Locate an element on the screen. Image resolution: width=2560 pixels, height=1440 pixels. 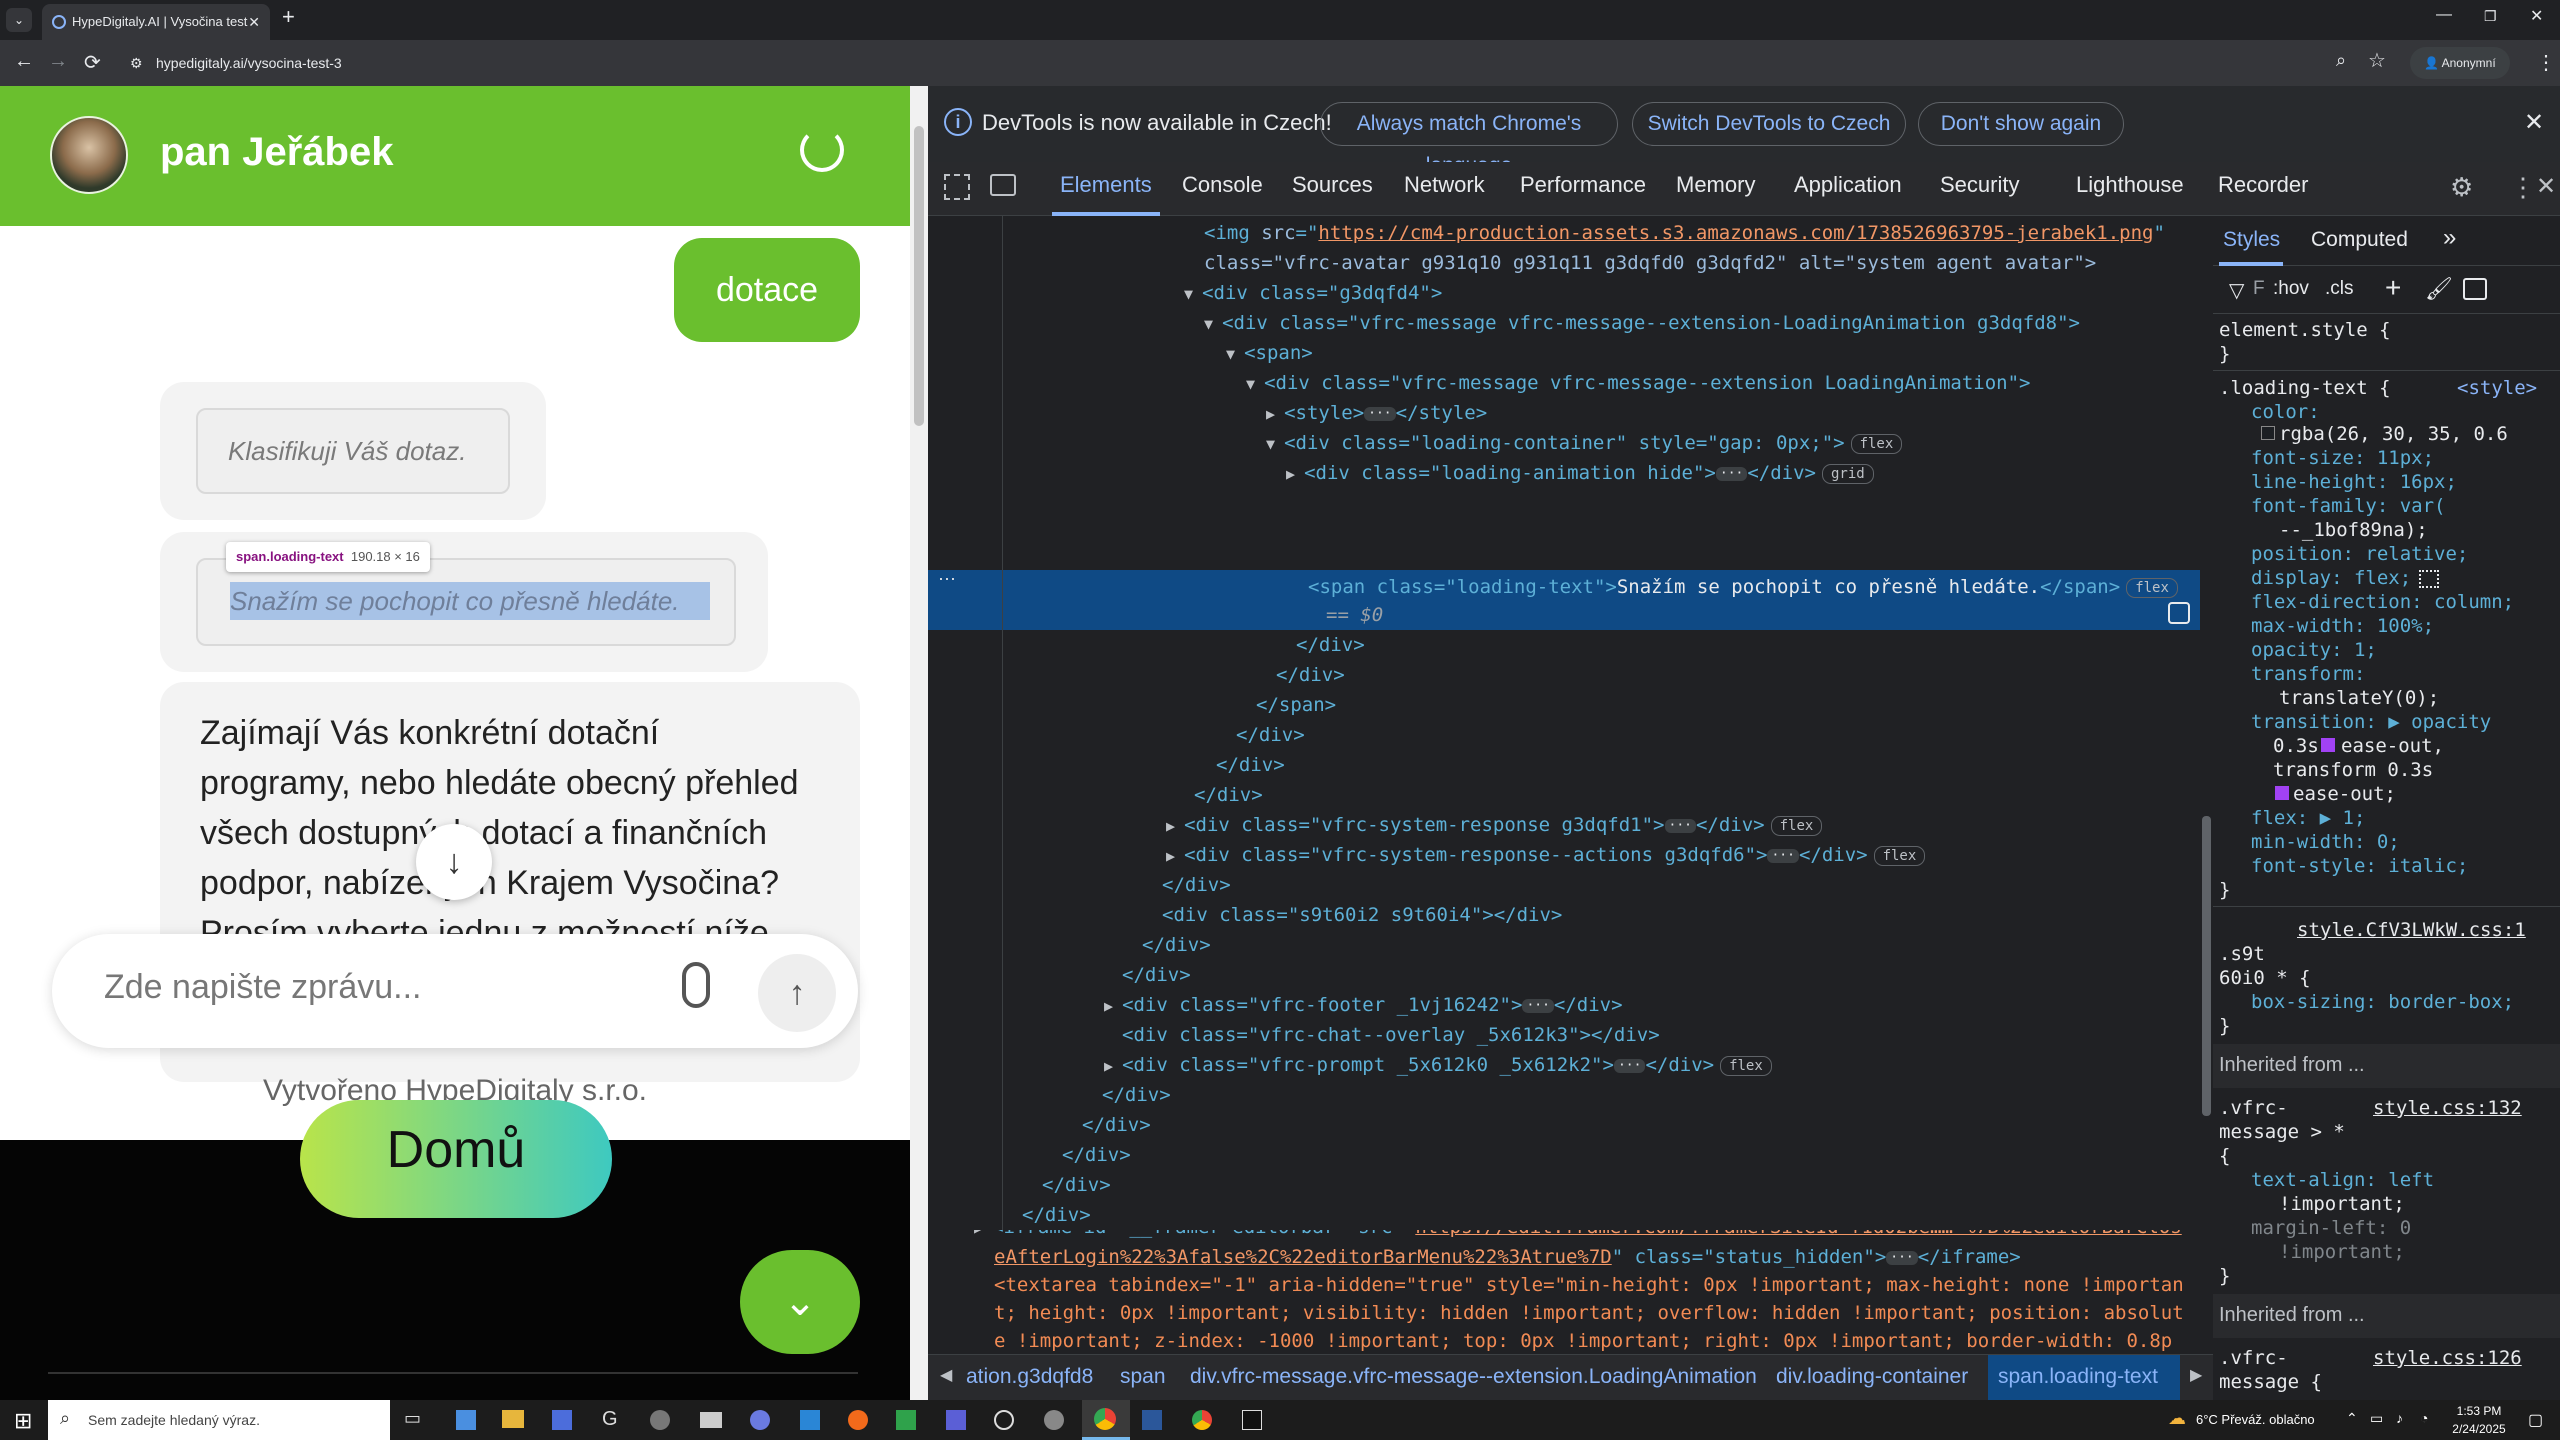
site-info-icon: ⚙ is located at coordinates (136, 63).